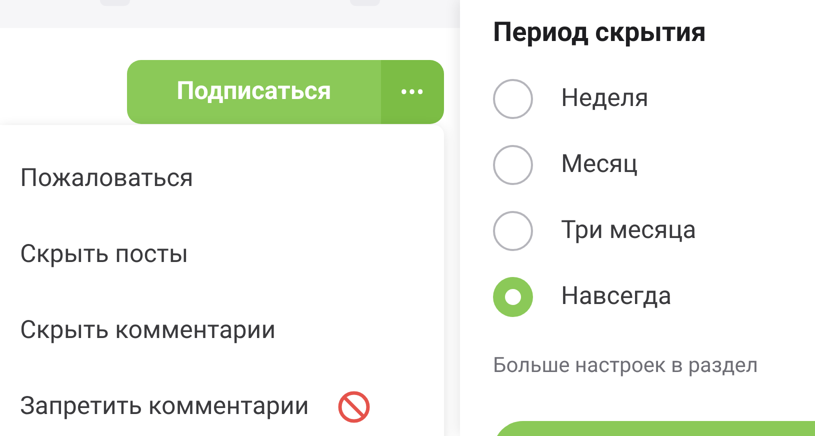 This screenshot has height=436, width=815. I want to click on radio-label: Месяц, so click(599, 165).